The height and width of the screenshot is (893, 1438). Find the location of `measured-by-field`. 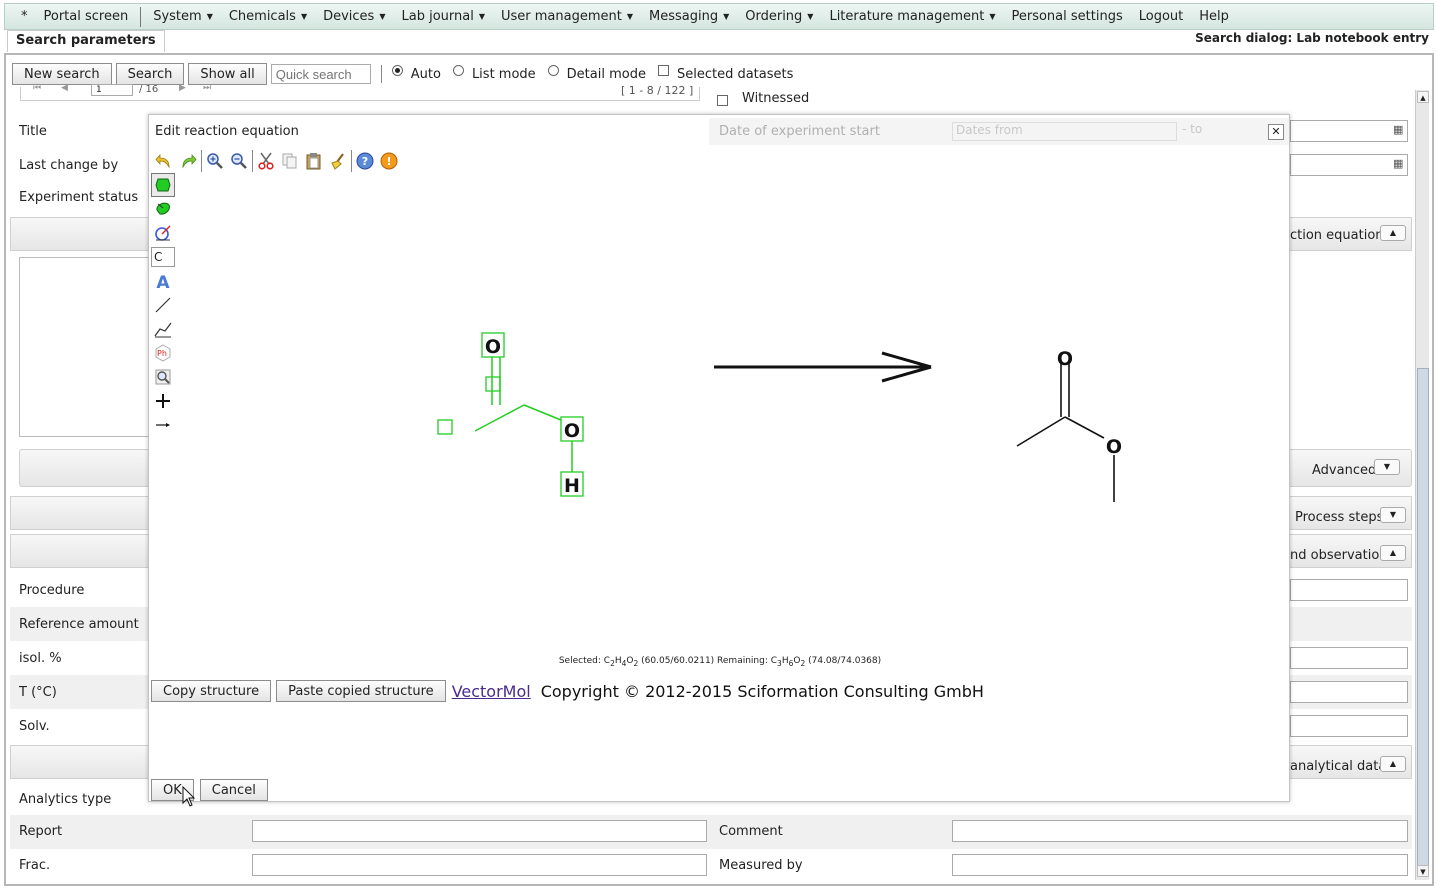

measured-by-field is located at coordinates (1180, 865).